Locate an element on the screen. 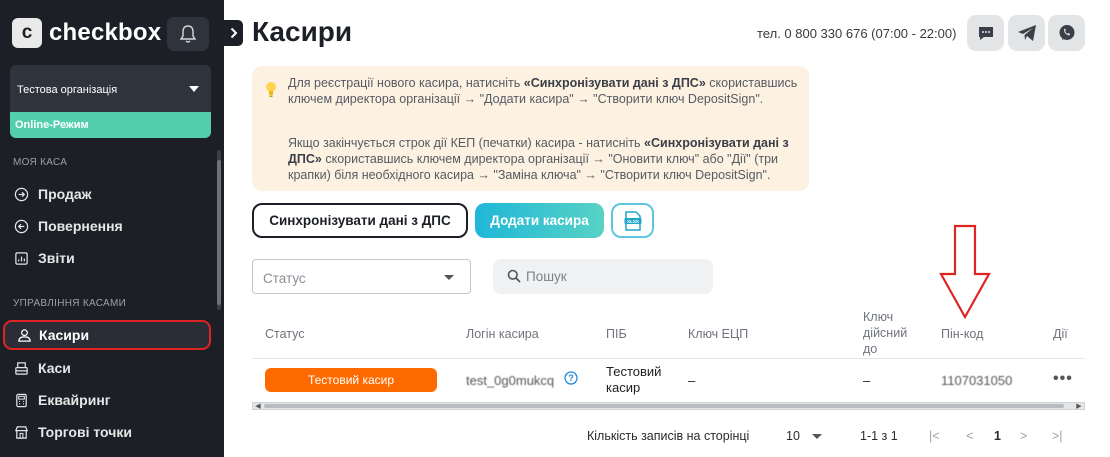 This screenshot has height=457, width=1110. bell-icon is located at coordinates (188, 34).